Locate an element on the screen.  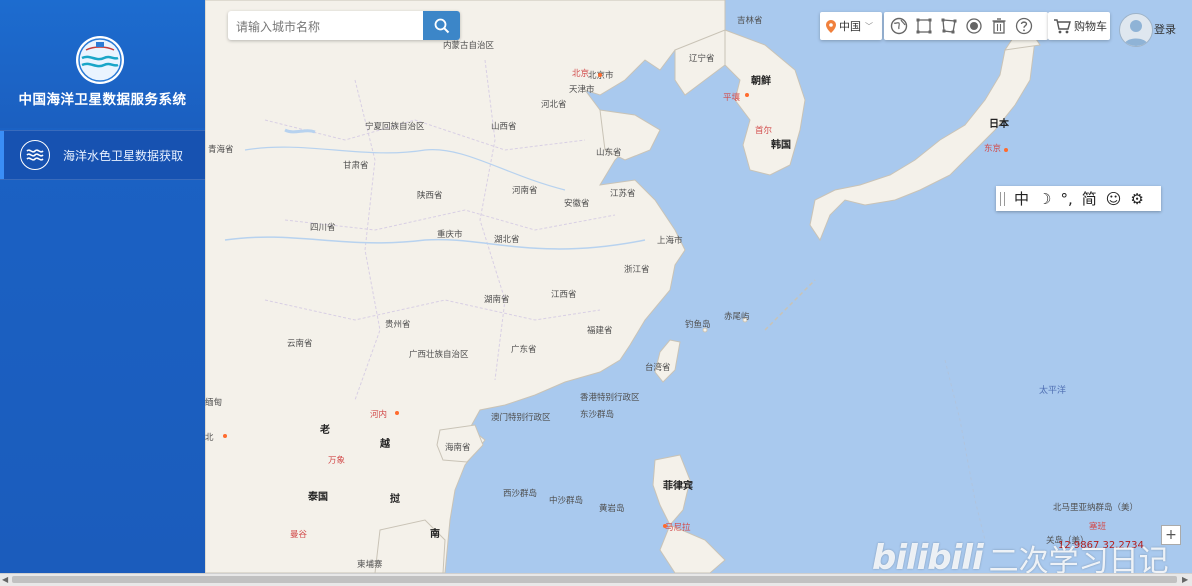
horizontal-scrollbar: ◀ ▶ is located at coordinates (596, 579).